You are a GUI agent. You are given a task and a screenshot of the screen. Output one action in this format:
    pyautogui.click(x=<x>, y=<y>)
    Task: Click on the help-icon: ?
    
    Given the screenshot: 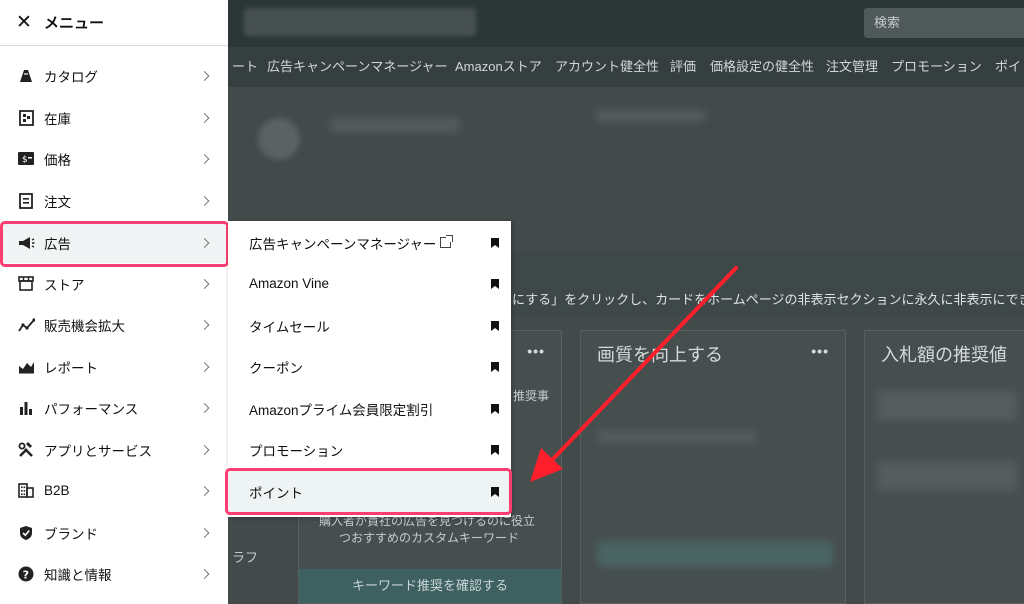 What is the action you would take?
    pyautogui.click(x=26, y=574)
    